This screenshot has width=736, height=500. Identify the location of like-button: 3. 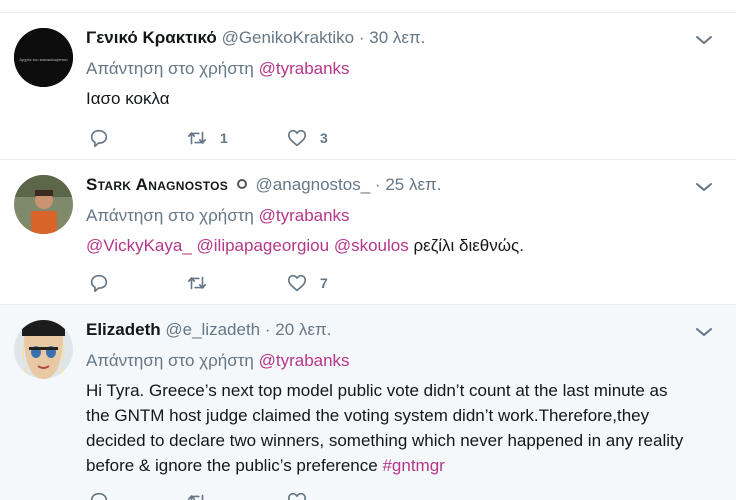
(307, 138).